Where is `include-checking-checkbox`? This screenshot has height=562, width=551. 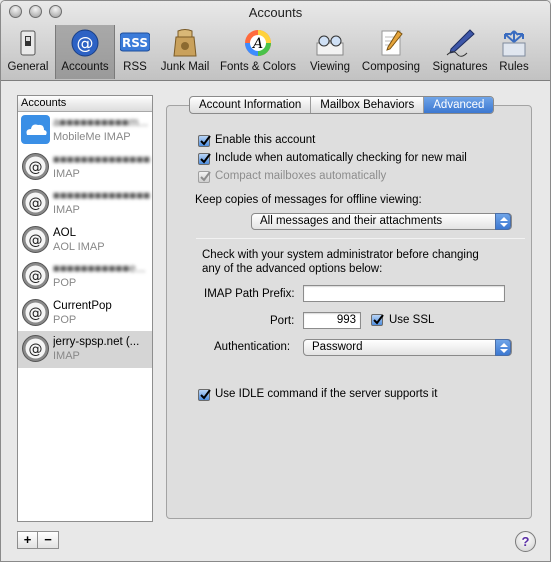
include-checking-checkbox is located at coordinates (204, 159).